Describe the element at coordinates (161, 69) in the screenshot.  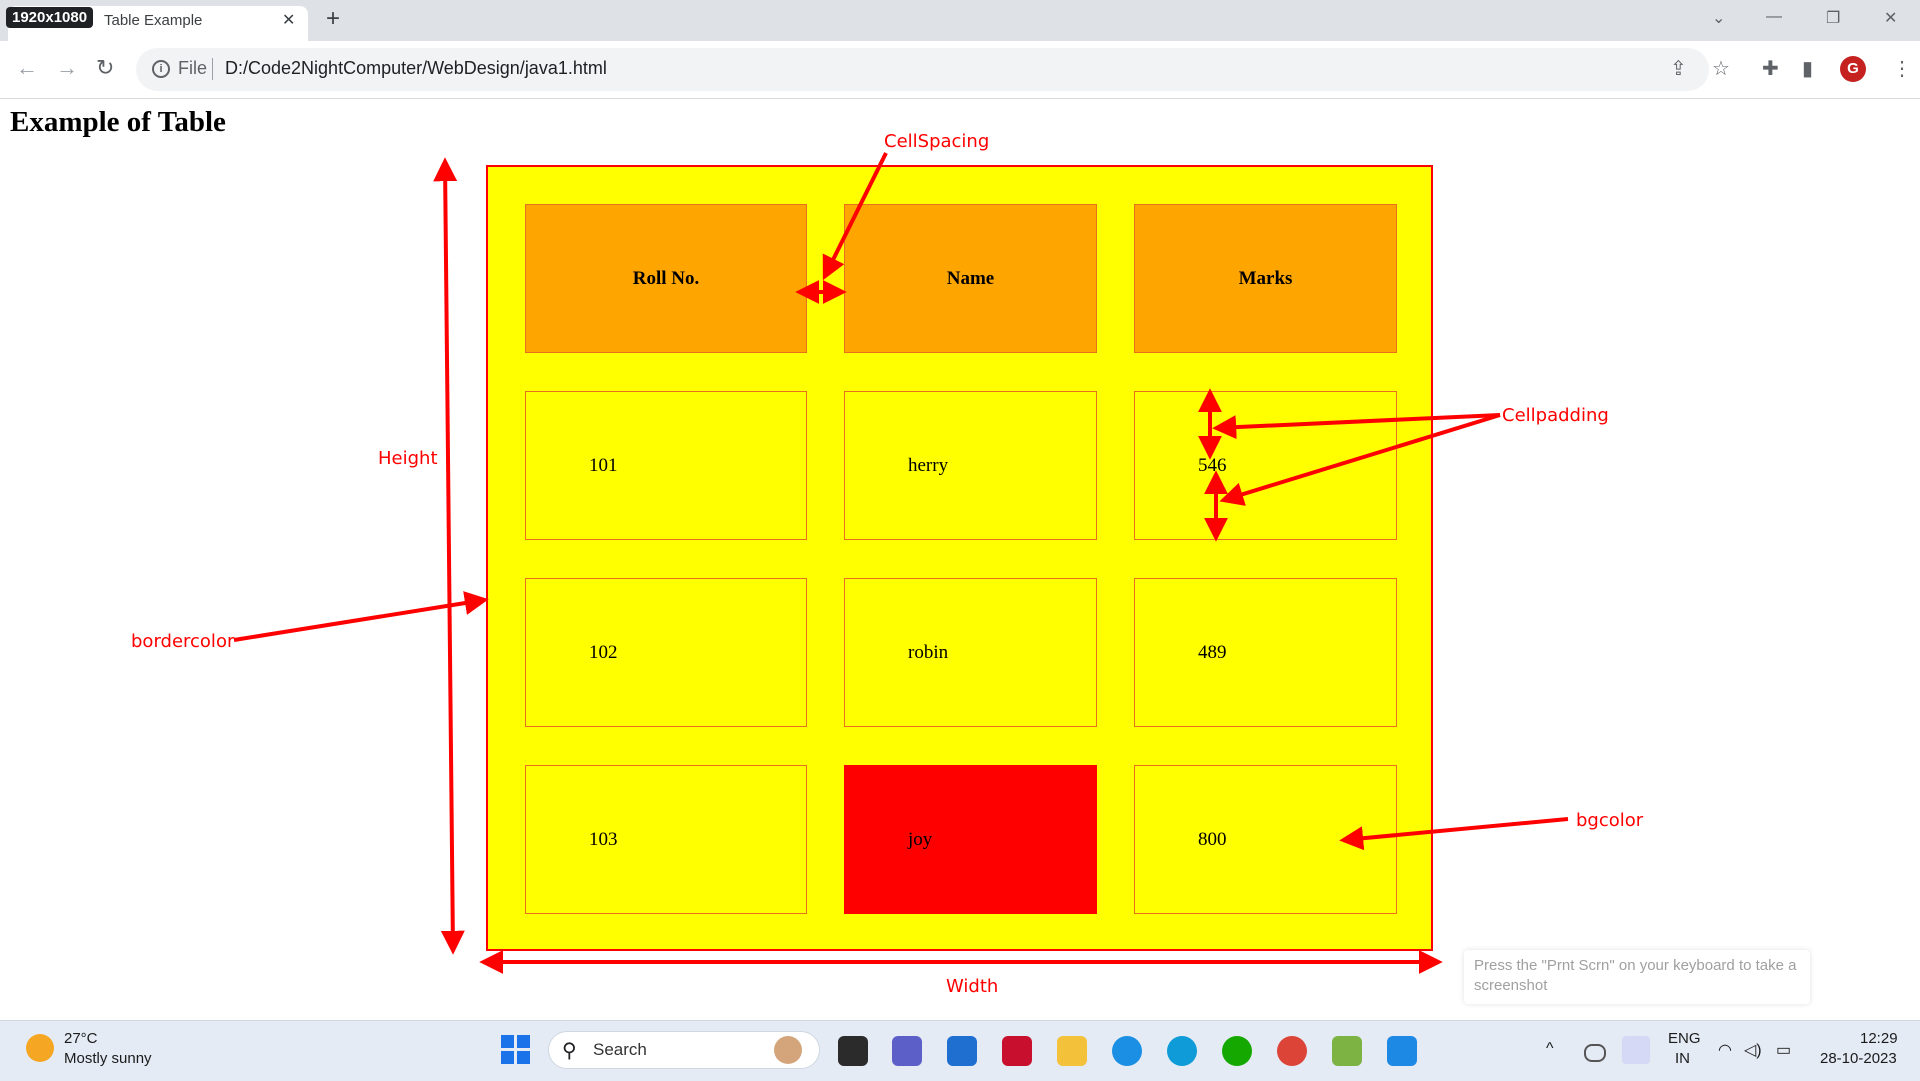
I see `site-info-icon: i` at that location.